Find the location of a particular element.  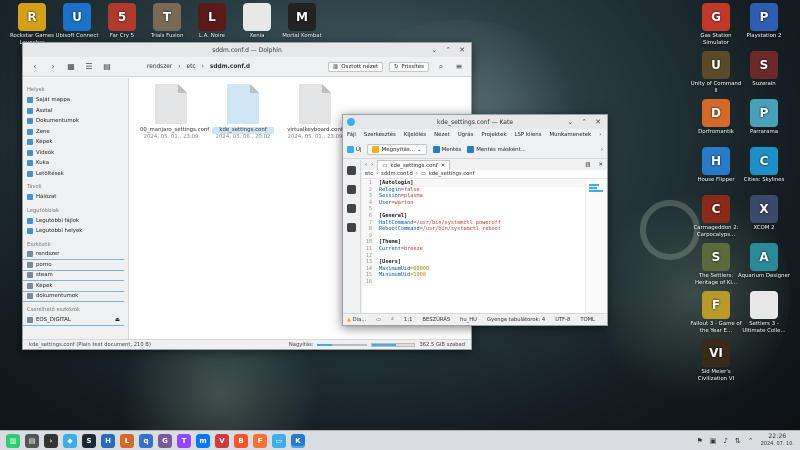

sidebar-item: Hálózat is located at coordinates (75, 197).